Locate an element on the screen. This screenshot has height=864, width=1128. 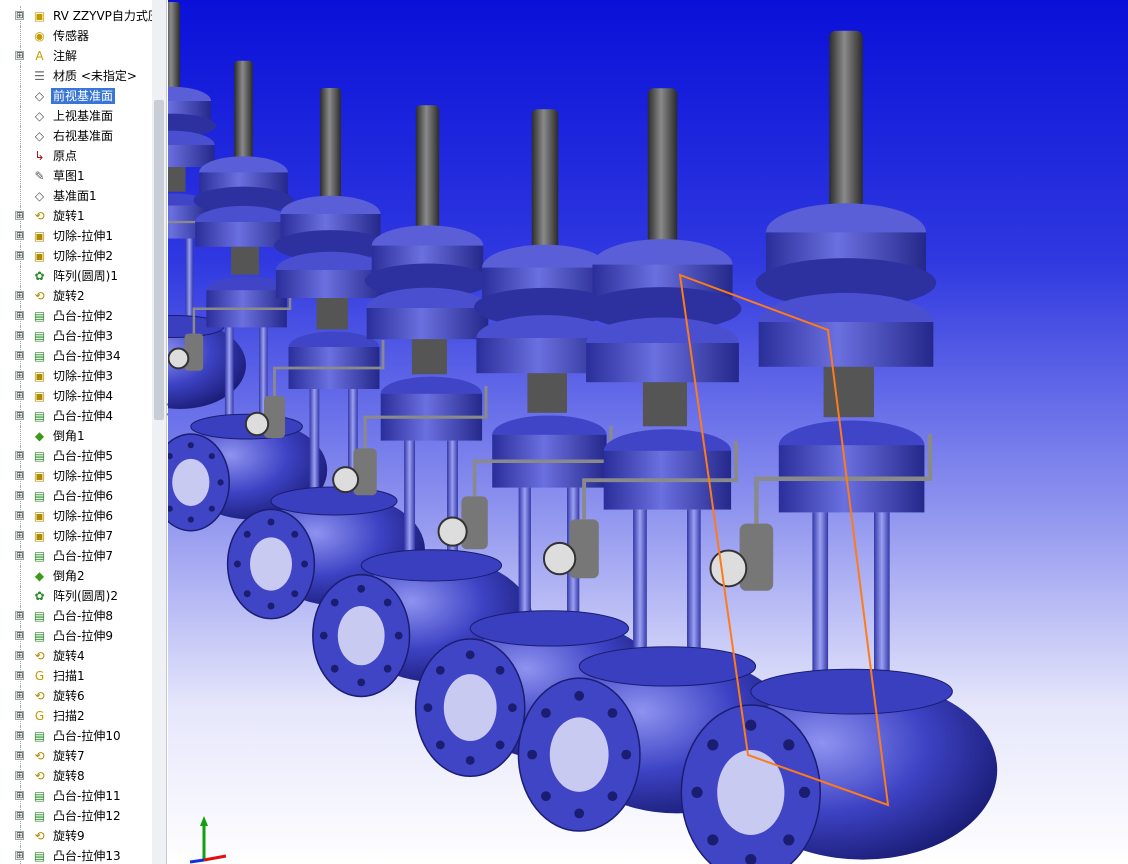
tree-item: ↳ 原点 is located at coordinates (76, 156).